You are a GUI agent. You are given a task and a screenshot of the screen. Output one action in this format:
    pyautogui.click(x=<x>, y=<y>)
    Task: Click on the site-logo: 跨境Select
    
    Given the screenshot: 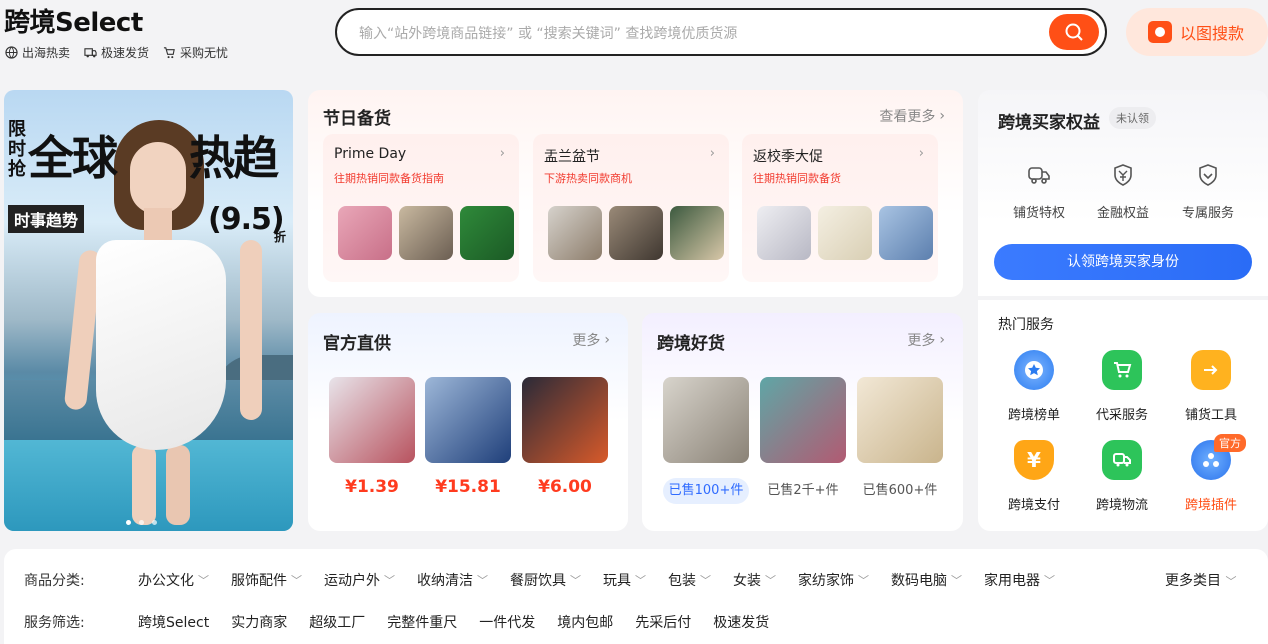 What is the action you would take?
    pyautogui.click(x=73, y=20)
    